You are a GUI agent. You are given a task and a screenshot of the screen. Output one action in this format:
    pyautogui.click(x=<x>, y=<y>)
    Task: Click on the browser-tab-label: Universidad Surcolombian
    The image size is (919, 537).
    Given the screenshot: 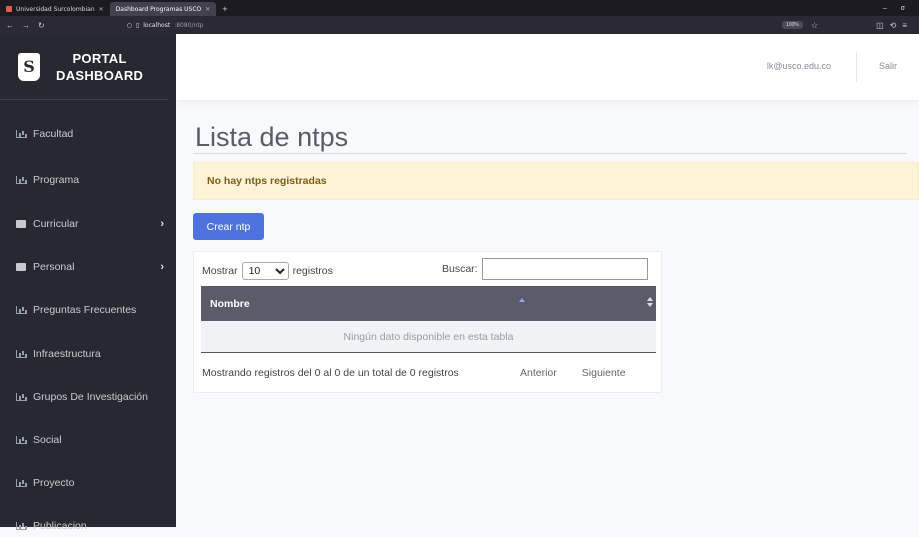 What is the action you would take?
    pyautogui.click(x=55, y=9)
    